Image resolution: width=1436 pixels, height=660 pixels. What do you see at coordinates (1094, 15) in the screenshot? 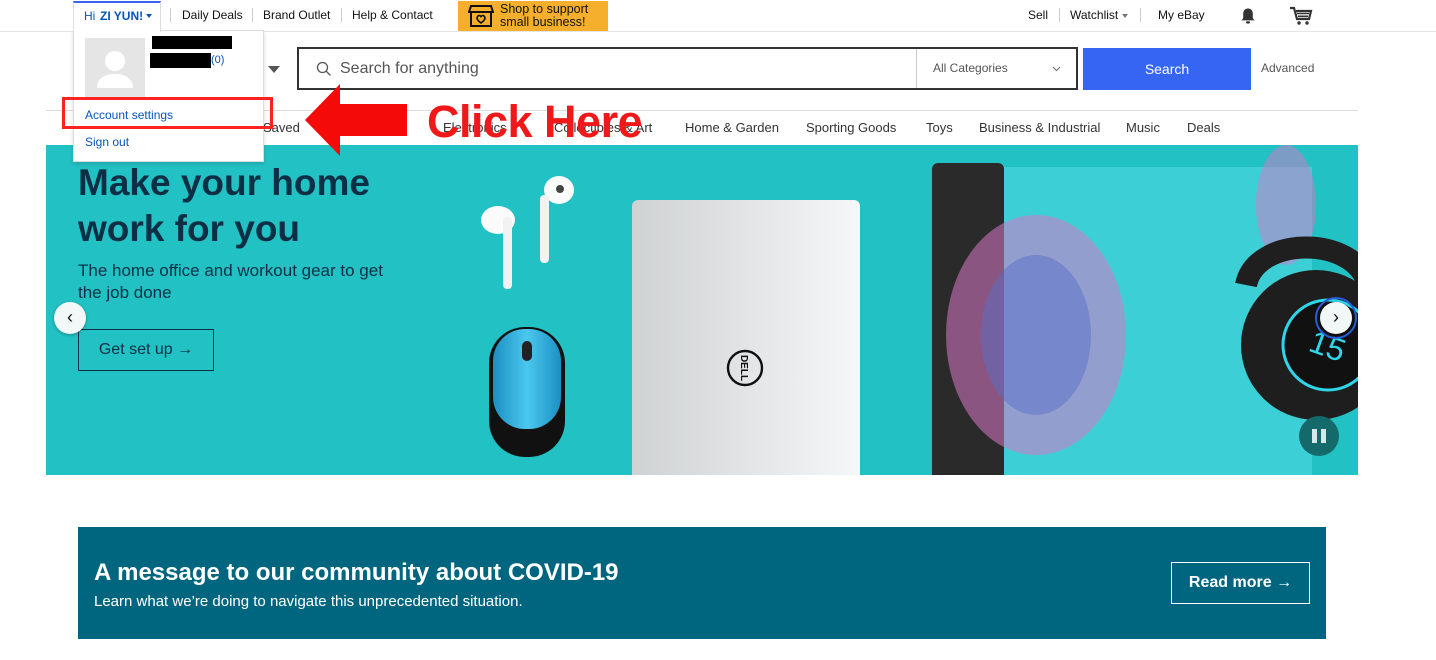
I see `watchlist-label: Watchlist` at bounding box center [1094, 15].